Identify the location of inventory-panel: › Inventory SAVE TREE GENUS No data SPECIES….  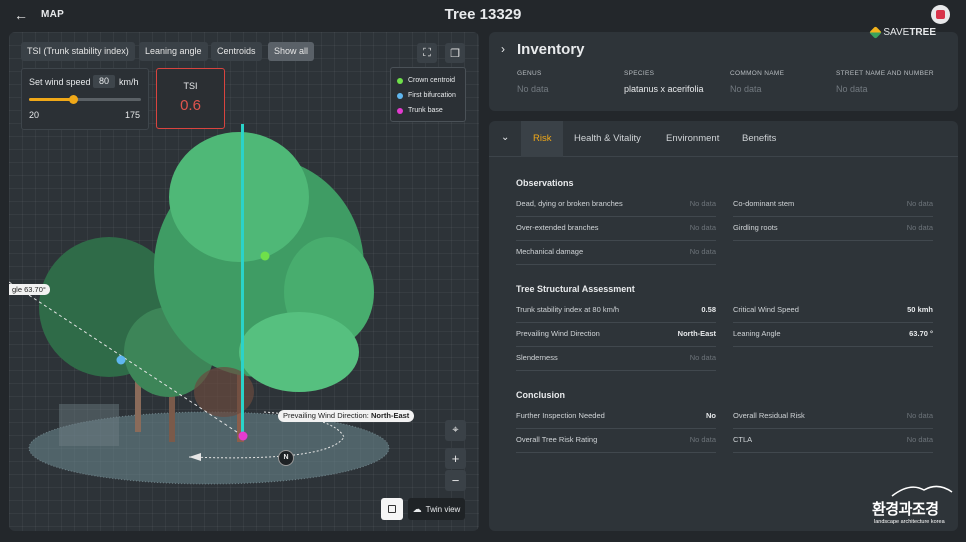
(723, 68).